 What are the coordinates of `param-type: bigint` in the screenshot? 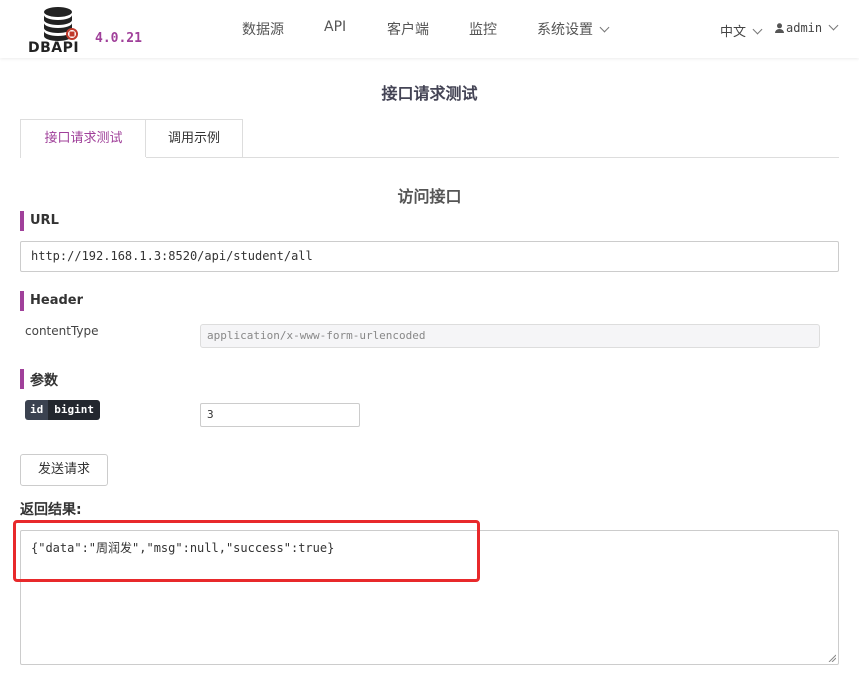 It's located at (74, 410).